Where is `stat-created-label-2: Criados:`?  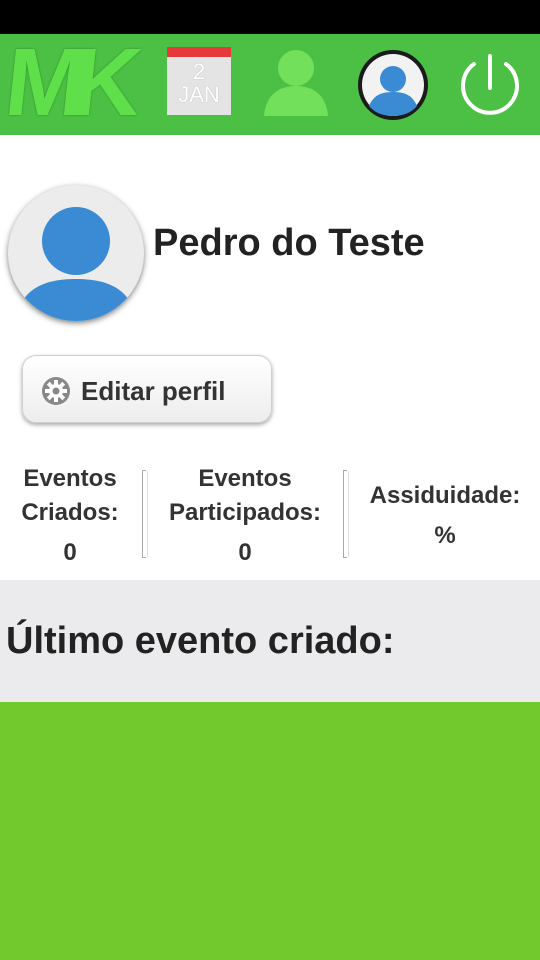
stat-created-label-2: Criados: is located at coordinates (70, 512).